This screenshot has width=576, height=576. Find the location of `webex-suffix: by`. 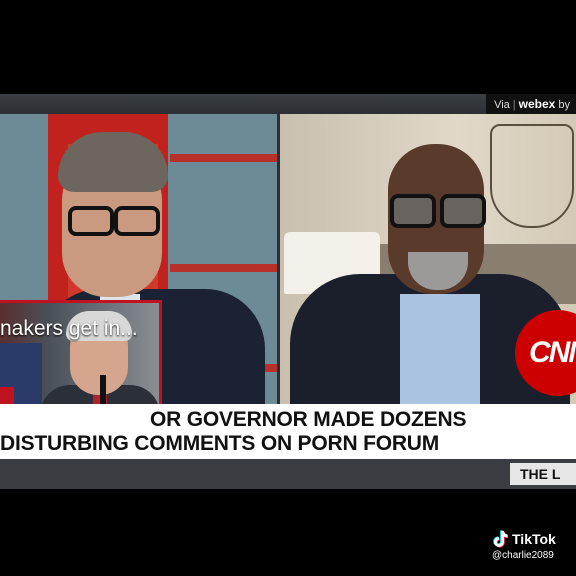

webex-suffix: by is located at coordinates (564, 105).